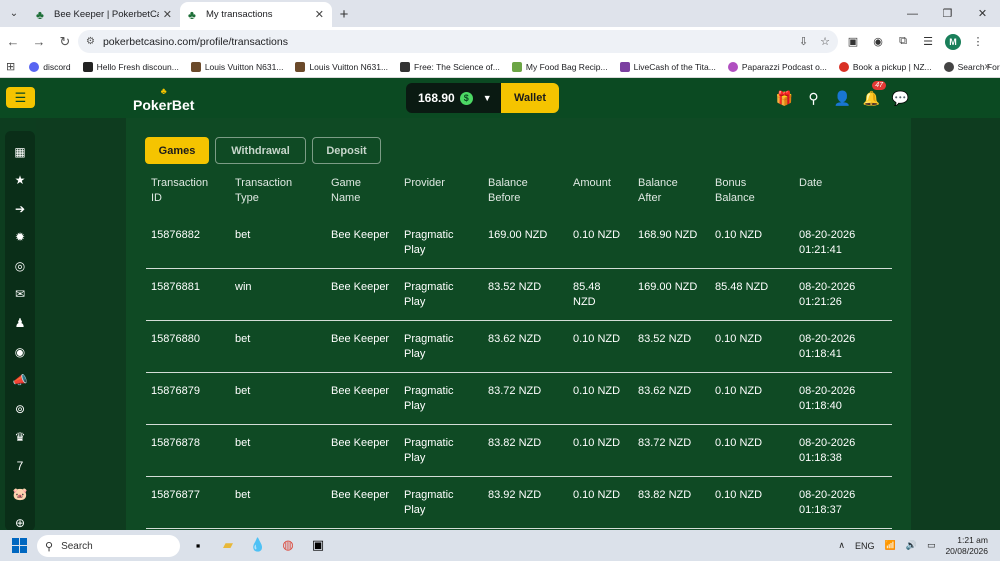 The image size is (1000, 561). Describe the element at coordinates (104, 14) in the screenshot. I see `tab-bee-keeper: ♣ Bee Keeper | PokerbetCasino ✕` at that location.